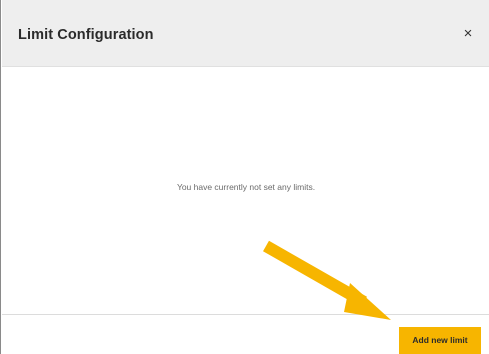  Describe the element at coordinates (86, 35) in the screenshot. I see `dialog-title: Limit Configuration` at that location.